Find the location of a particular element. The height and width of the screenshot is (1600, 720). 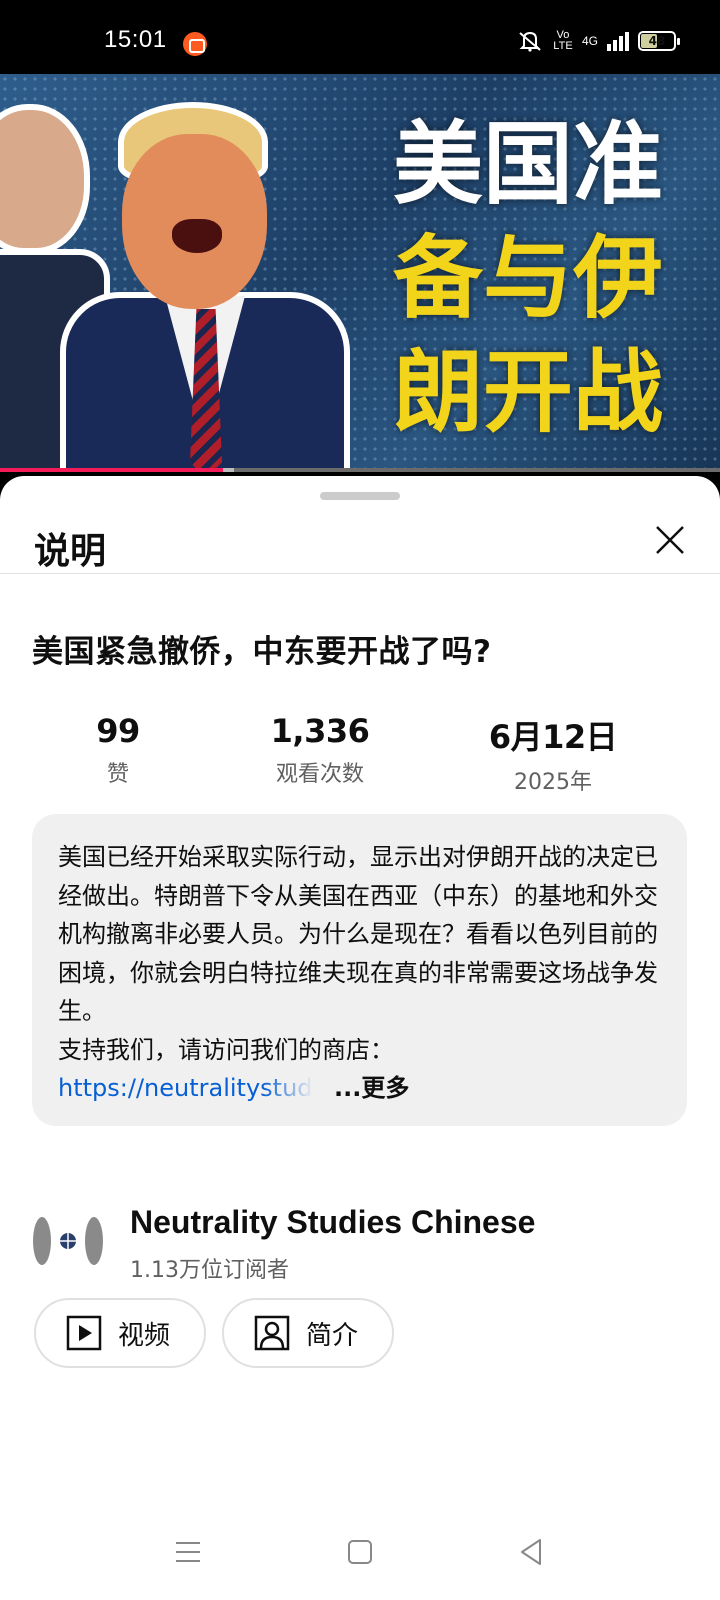

menu-icon is located at coordinates (188, 1552).